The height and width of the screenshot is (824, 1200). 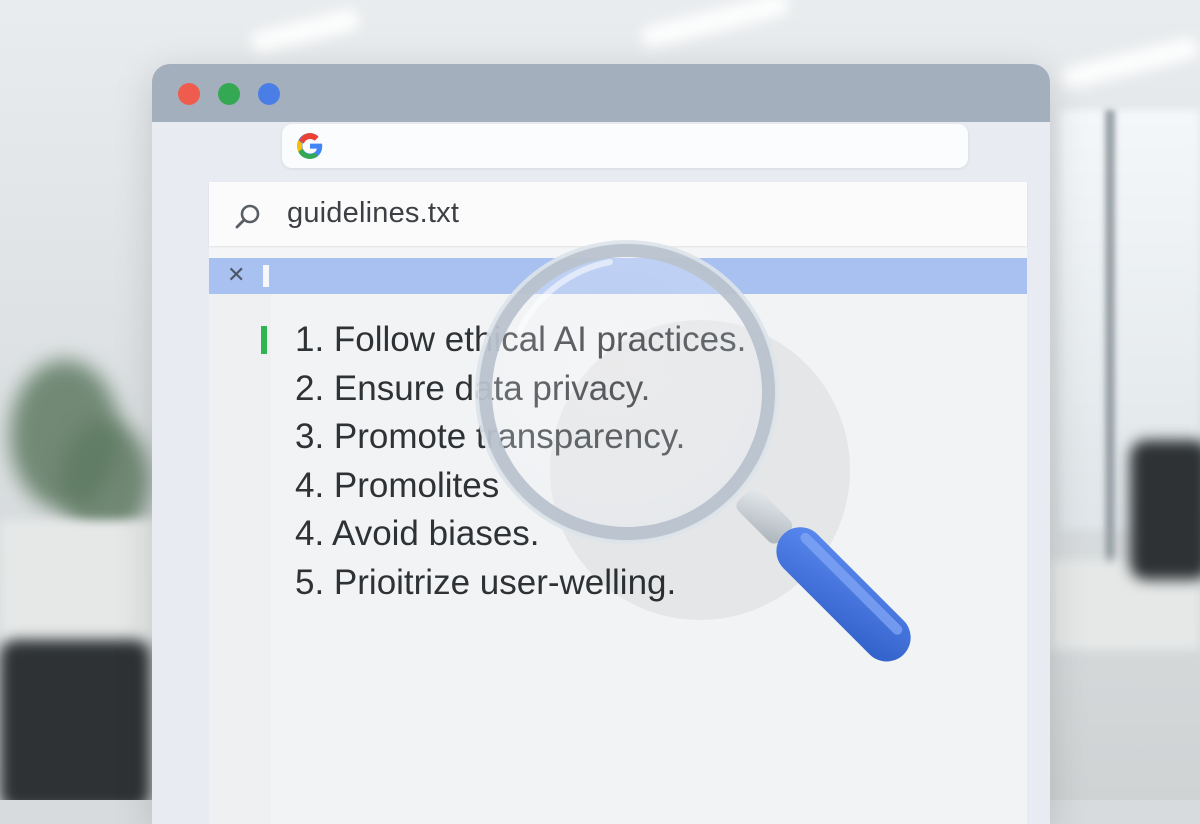 What do you see at coordinates (618, 214) in the screenshot?
I see `file-search-bar: guidelines.txt` at bounding box center [618, 214].